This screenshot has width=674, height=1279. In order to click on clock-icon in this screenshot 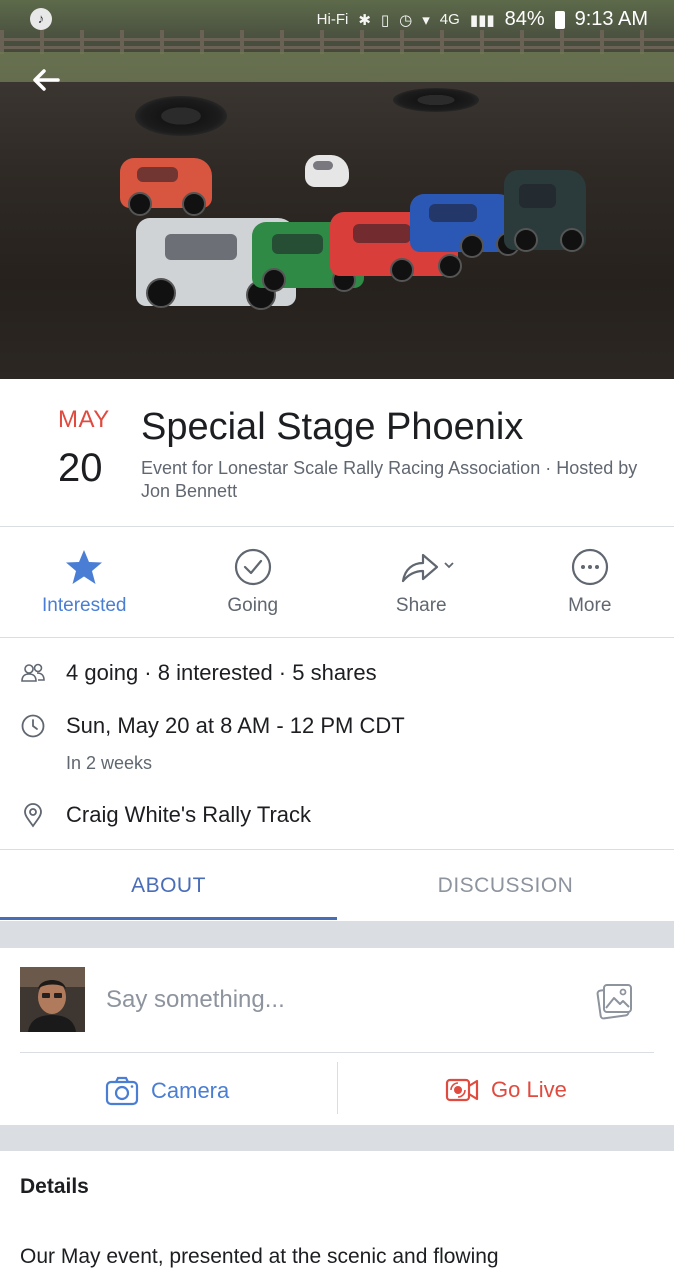, I will do `click(33, 726)`.